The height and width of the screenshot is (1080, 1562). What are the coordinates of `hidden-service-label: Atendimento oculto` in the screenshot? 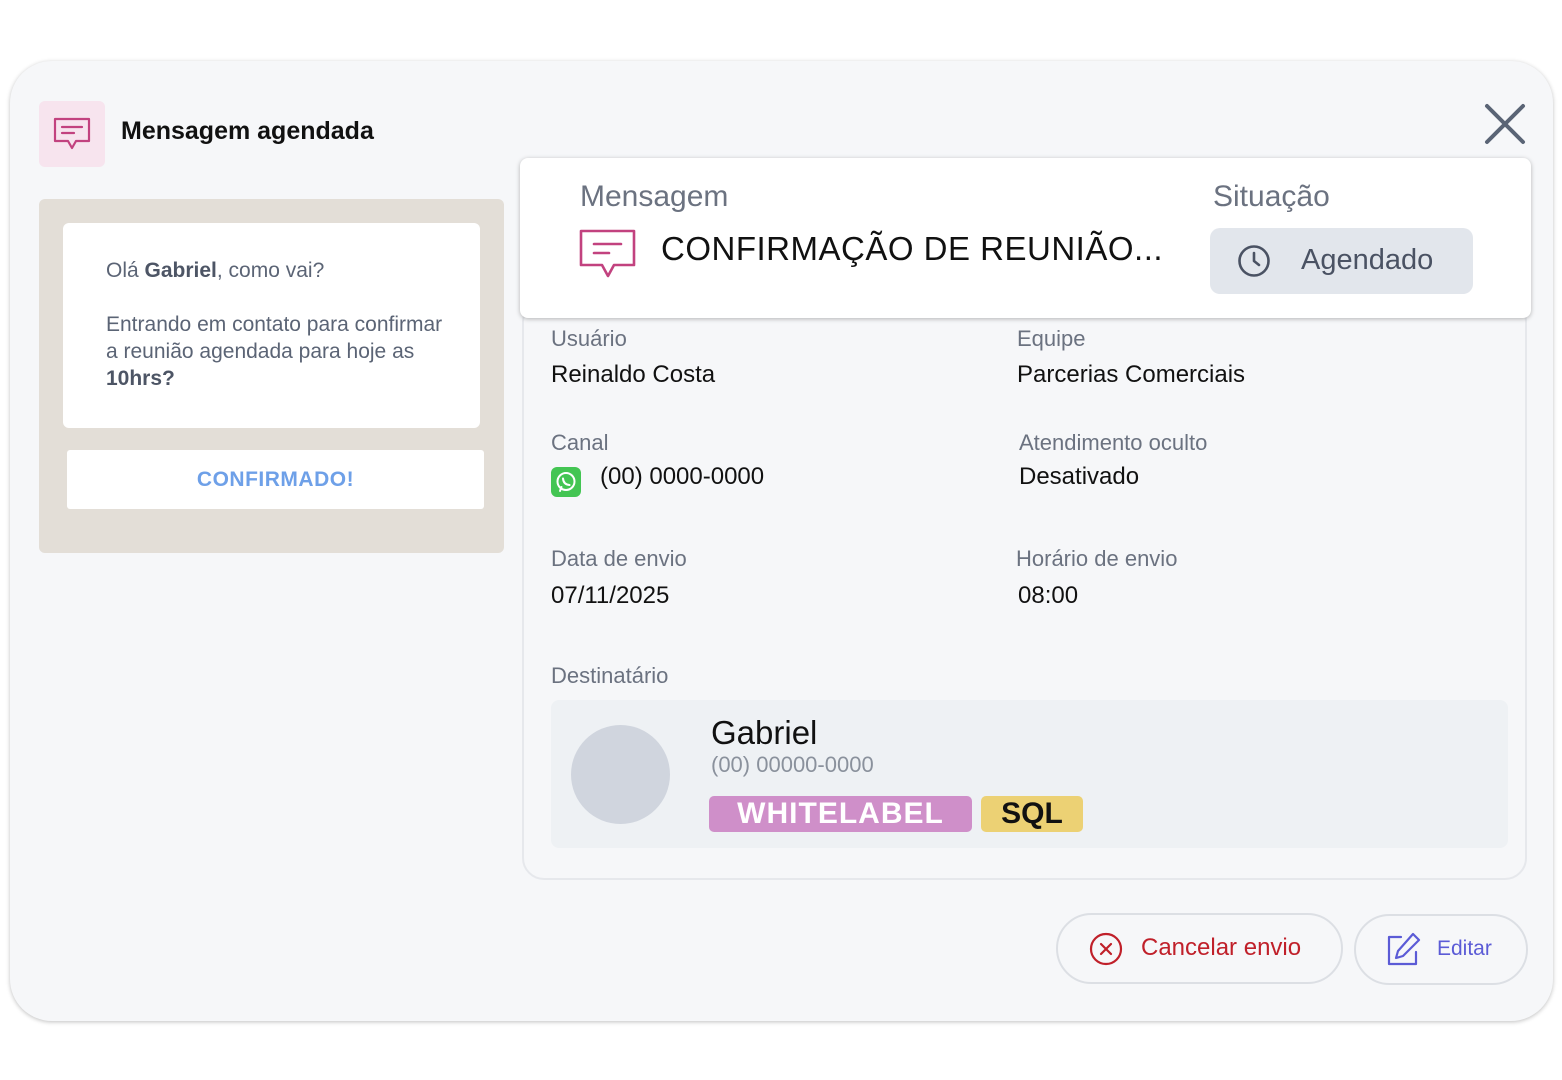 It's located at (1113, 442).